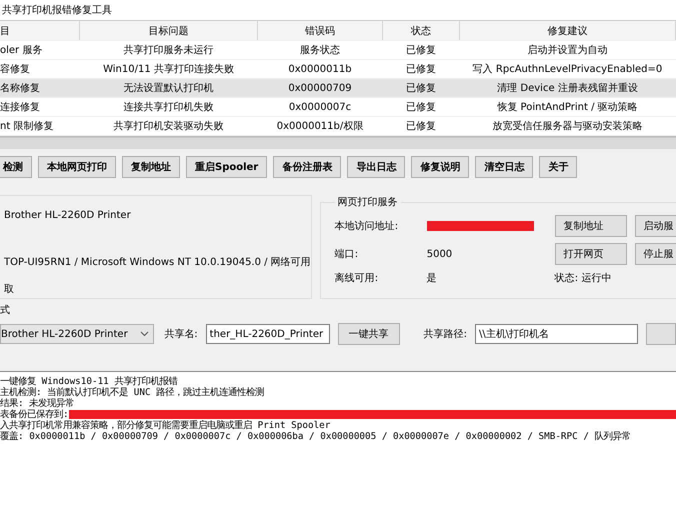 Image resolution: width=676 pixels, height=508 pixels. What do you see at coordinates (367, 226) in the screenshot?
I see `field-label: 本地访问地址:` at bounding box center [367, 226].